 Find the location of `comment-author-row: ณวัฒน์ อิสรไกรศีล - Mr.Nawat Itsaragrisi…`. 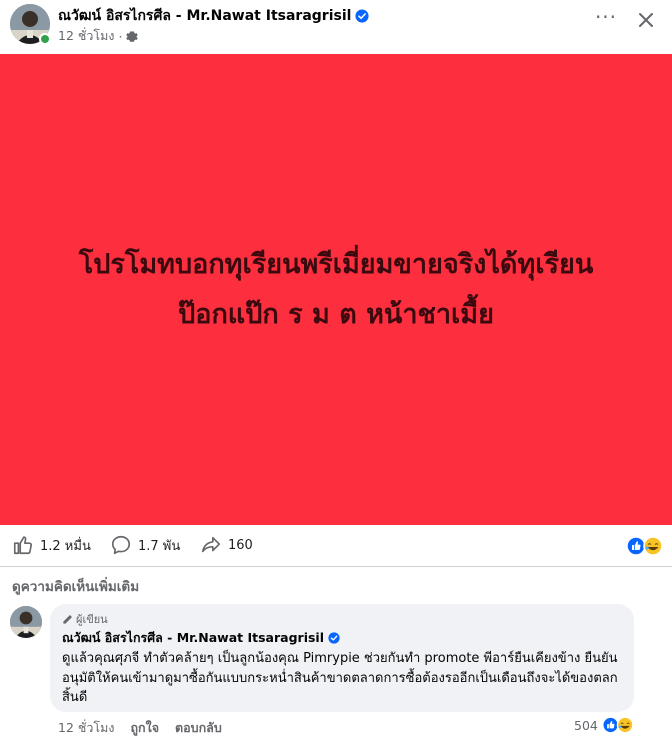

comment-author-row: ณวัฒน์ อิสรไกรศีล - Mr.Nawat Itsaragrisi… is located at coordinates (201, 638).